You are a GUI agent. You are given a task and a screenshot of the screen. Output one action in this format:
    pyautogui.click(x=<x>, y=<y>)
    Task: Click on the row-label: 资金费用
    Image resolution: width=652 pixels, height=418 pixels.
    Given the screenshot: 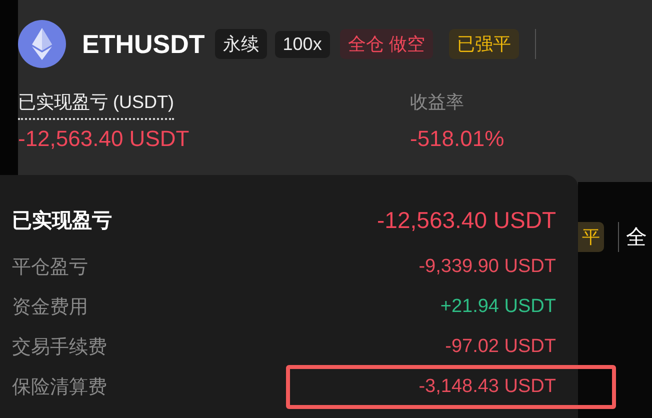 What is the action you would take?
    pyautogui.click(x=50, y=308)
    